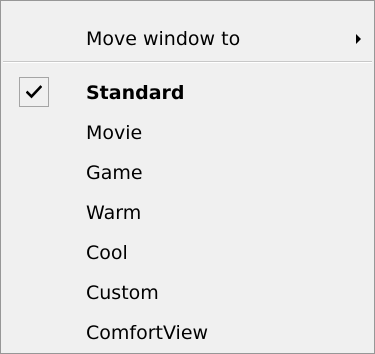 The height and width of the screenshot is (354, 375). Describe the element at coordinates (187, 62) in the screenshot. I see `menu-separator` at that location.